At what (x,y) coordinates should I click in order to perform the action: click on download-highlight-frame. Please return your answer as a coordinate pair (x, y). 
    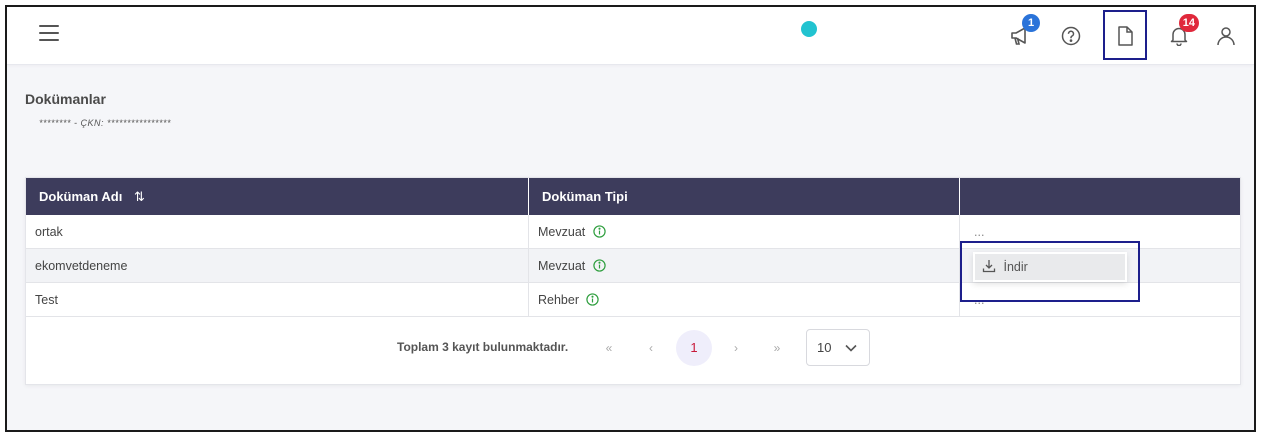
    Looking at the image, I should click on (1050, 271).